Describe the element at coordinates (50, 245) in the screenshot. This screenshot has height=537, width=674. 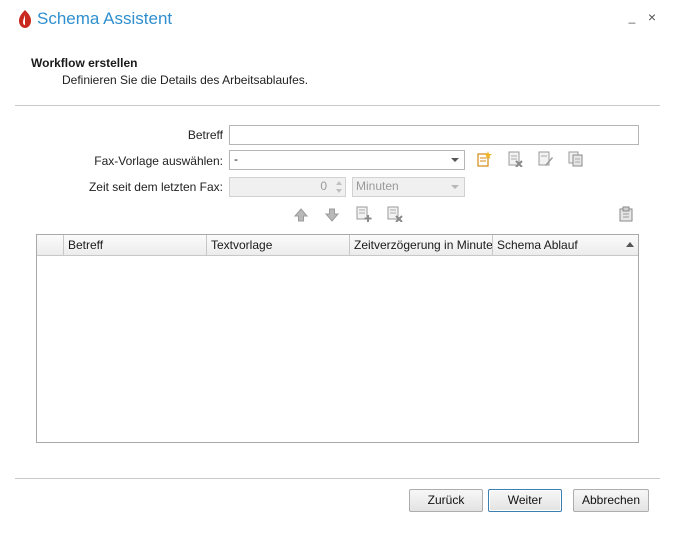
I see `row-indicator-header` at that location.